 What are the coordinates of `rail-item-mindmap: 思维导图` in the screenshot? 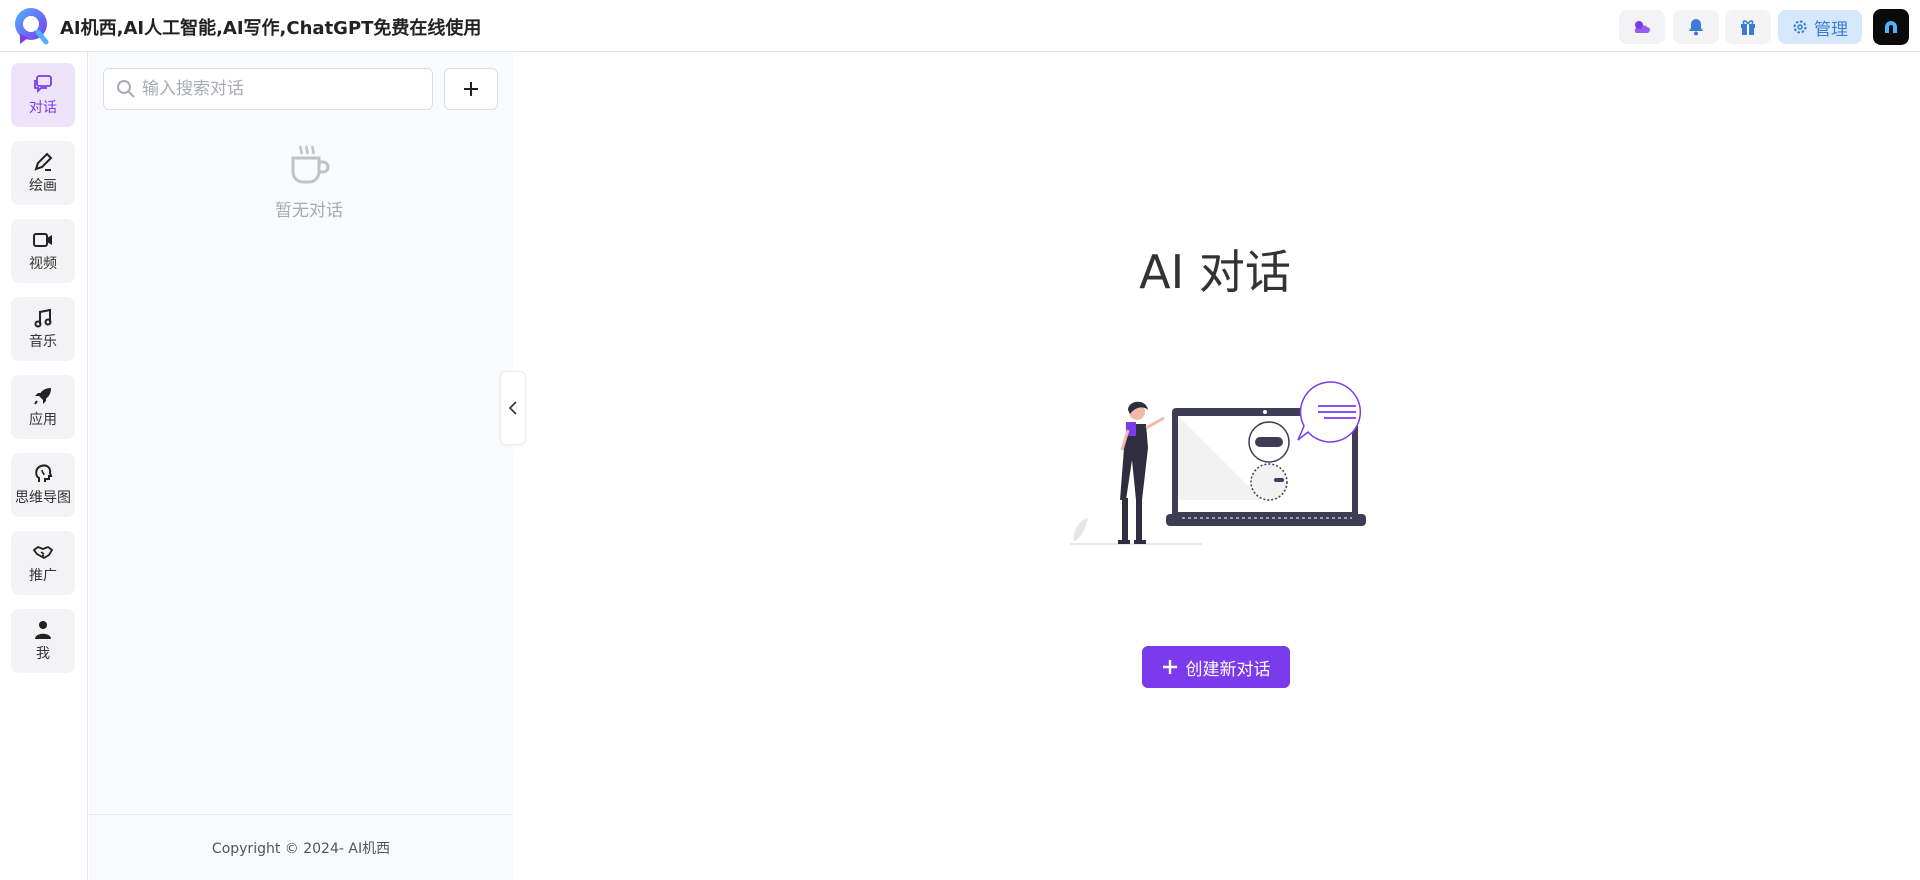 It's located at (43, 485).